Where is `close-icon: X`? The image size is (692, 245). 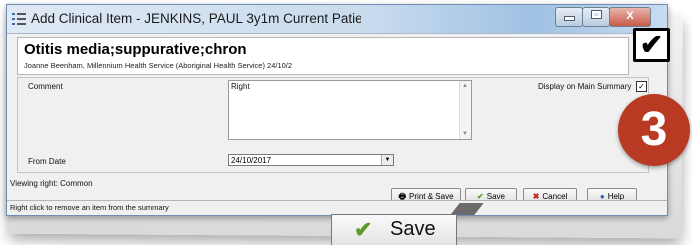
close-icon: X is located at coordinates (630, 16).